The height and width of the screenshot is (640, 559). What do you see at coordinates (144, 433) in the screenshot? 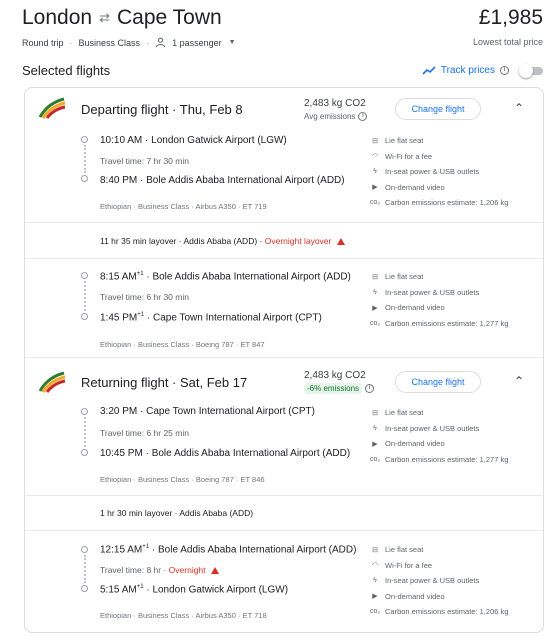
I see `travel-time: Travel time: 6 hr 25 min` at bounding box center [144, 433].